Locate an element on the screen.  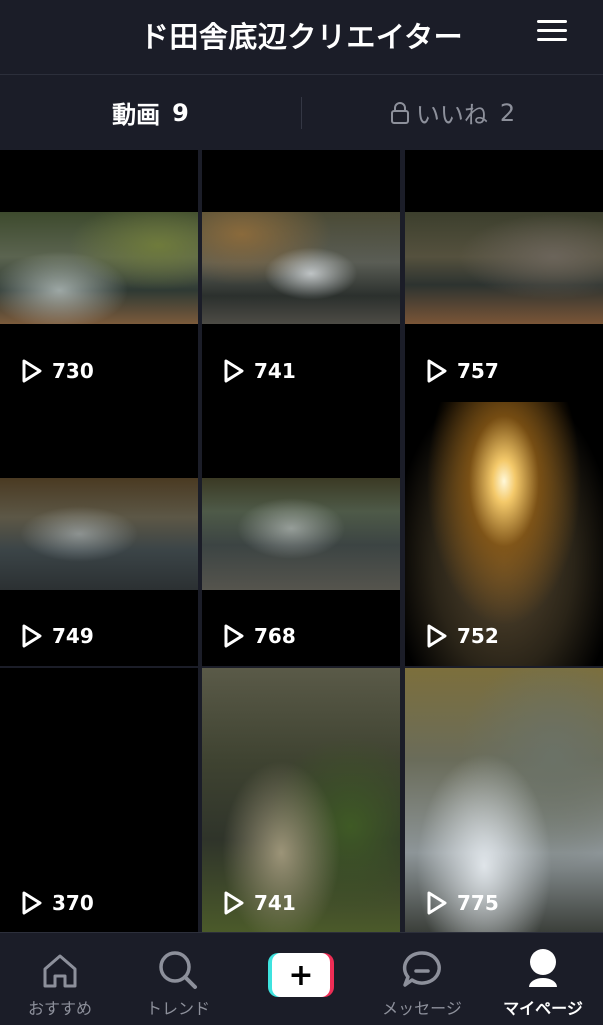
nav-label-trend: トレンド is located at coordinates (177, 1008).